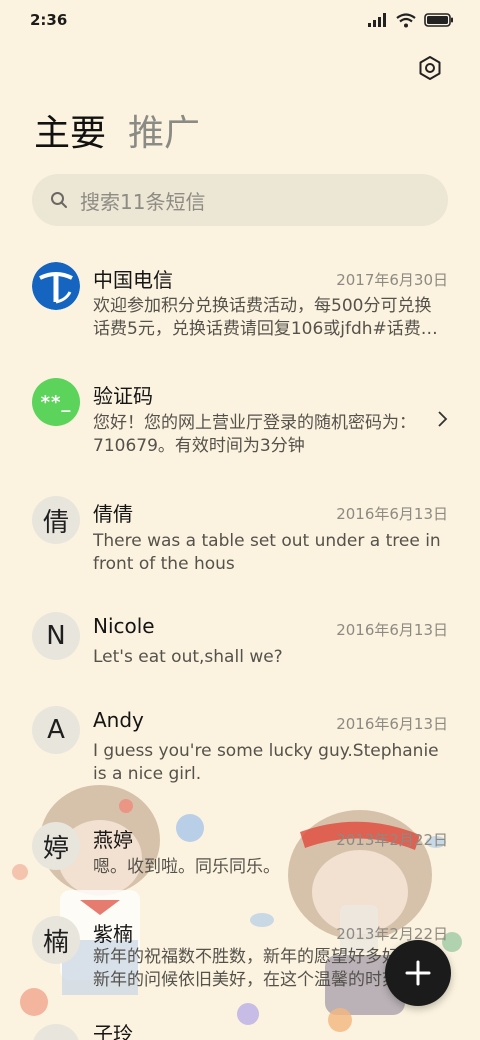 The image size is (480, 1040). Describe the element at coordinates (406, 19) in the screenshot. I see `wifi-icon` at that location.